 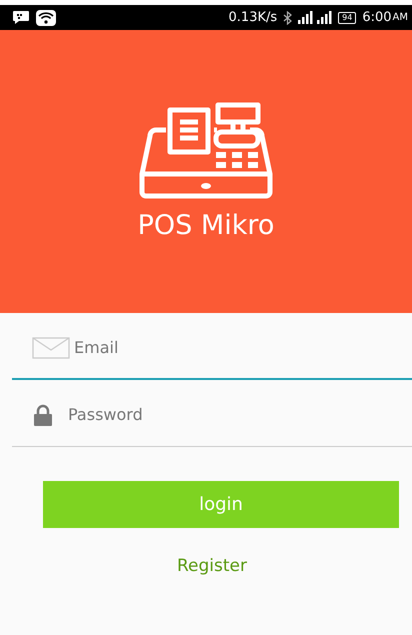 What do you see at coordinates (400, 17) in the screenshot?
I see `clock-suffix: AM` at bounding box center [400, 17].